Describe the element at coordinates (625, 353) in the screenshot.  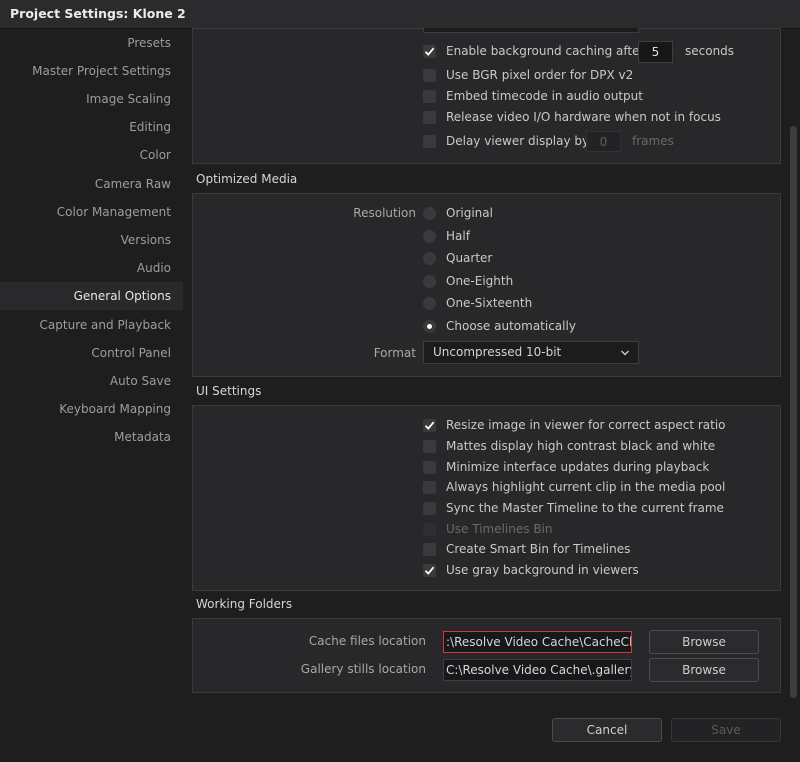
I see `chevron-down-icon` at that location.